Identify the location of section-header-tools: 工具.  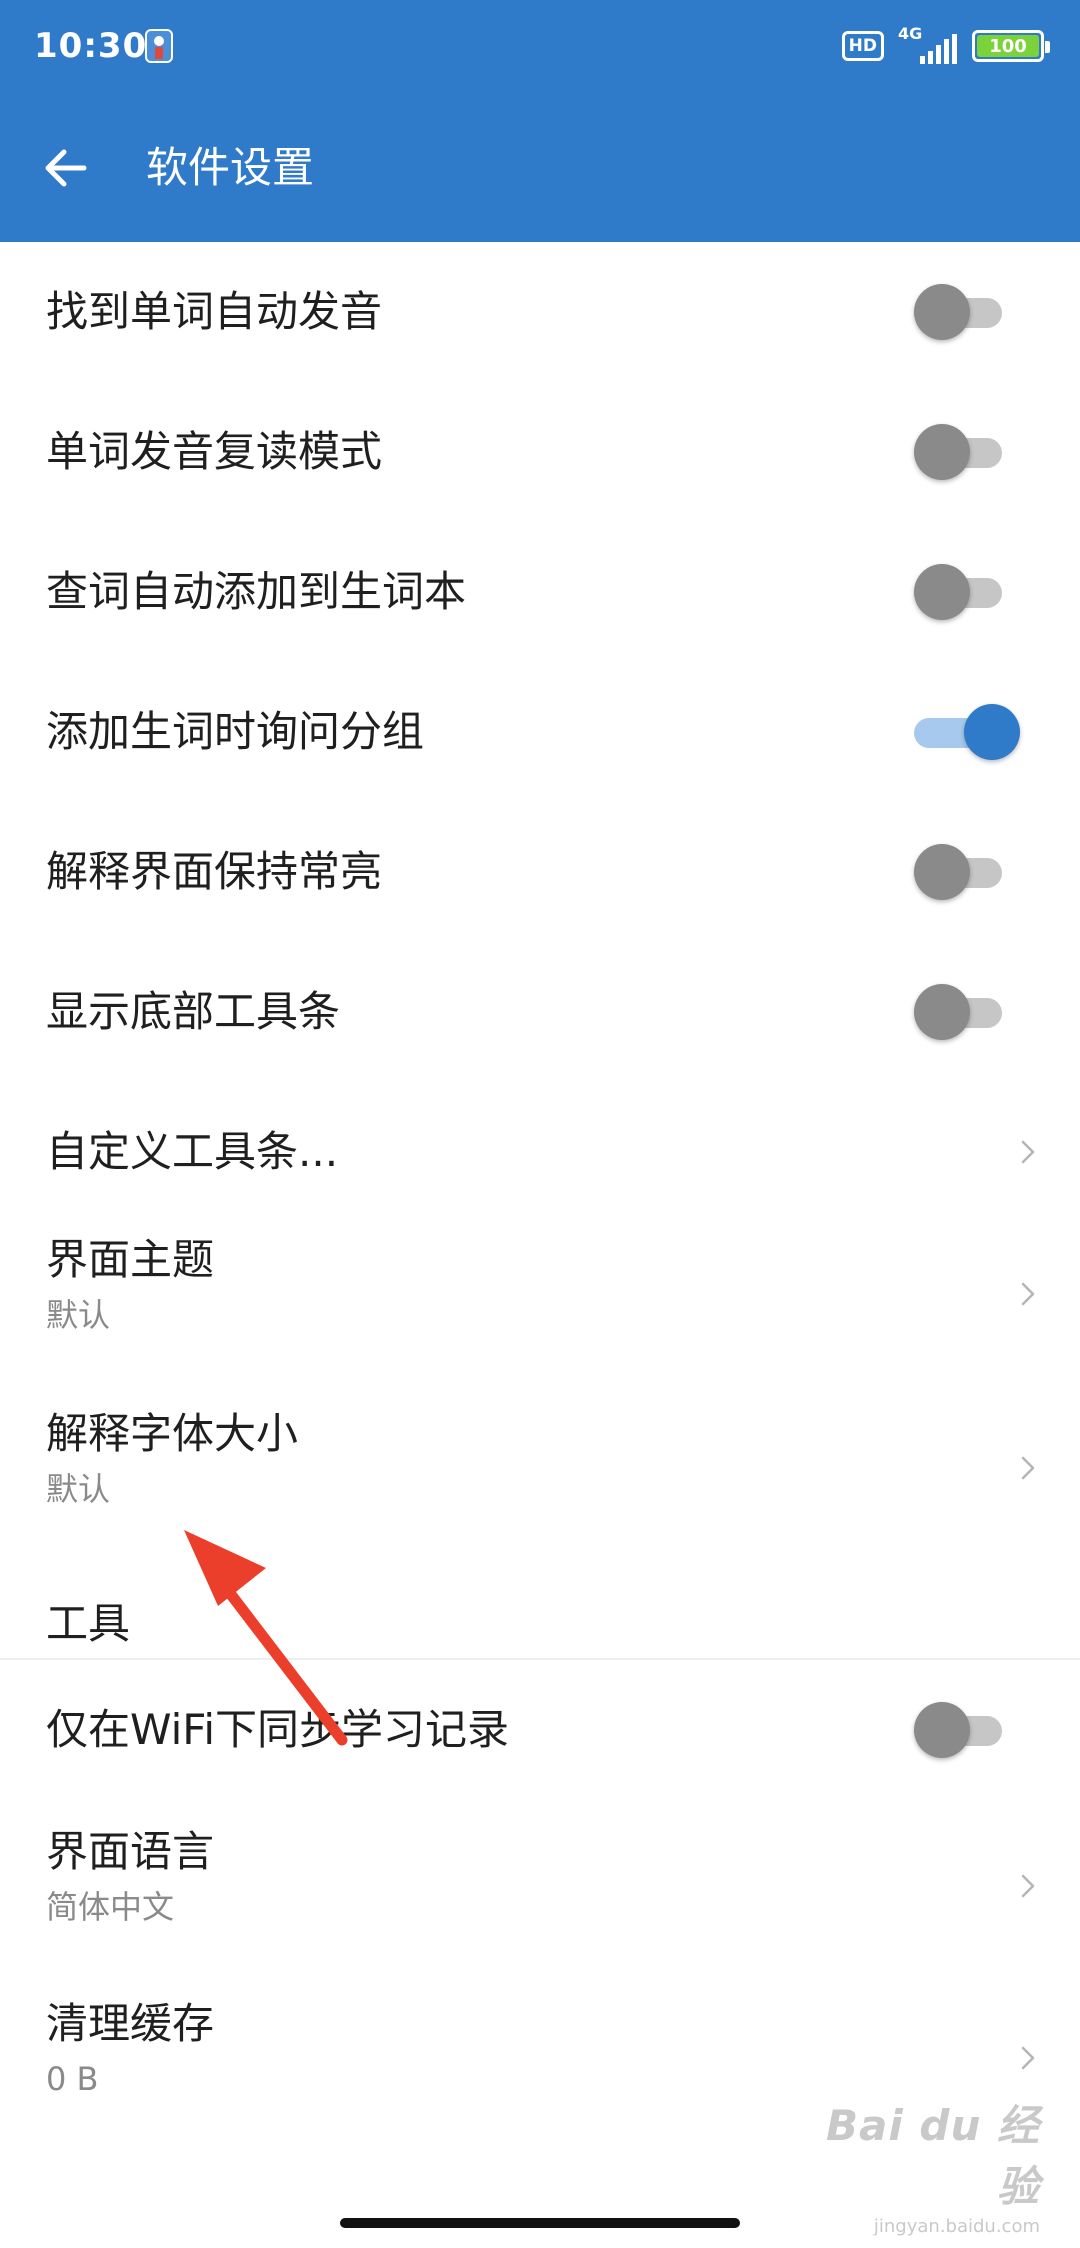
(540, 1608).